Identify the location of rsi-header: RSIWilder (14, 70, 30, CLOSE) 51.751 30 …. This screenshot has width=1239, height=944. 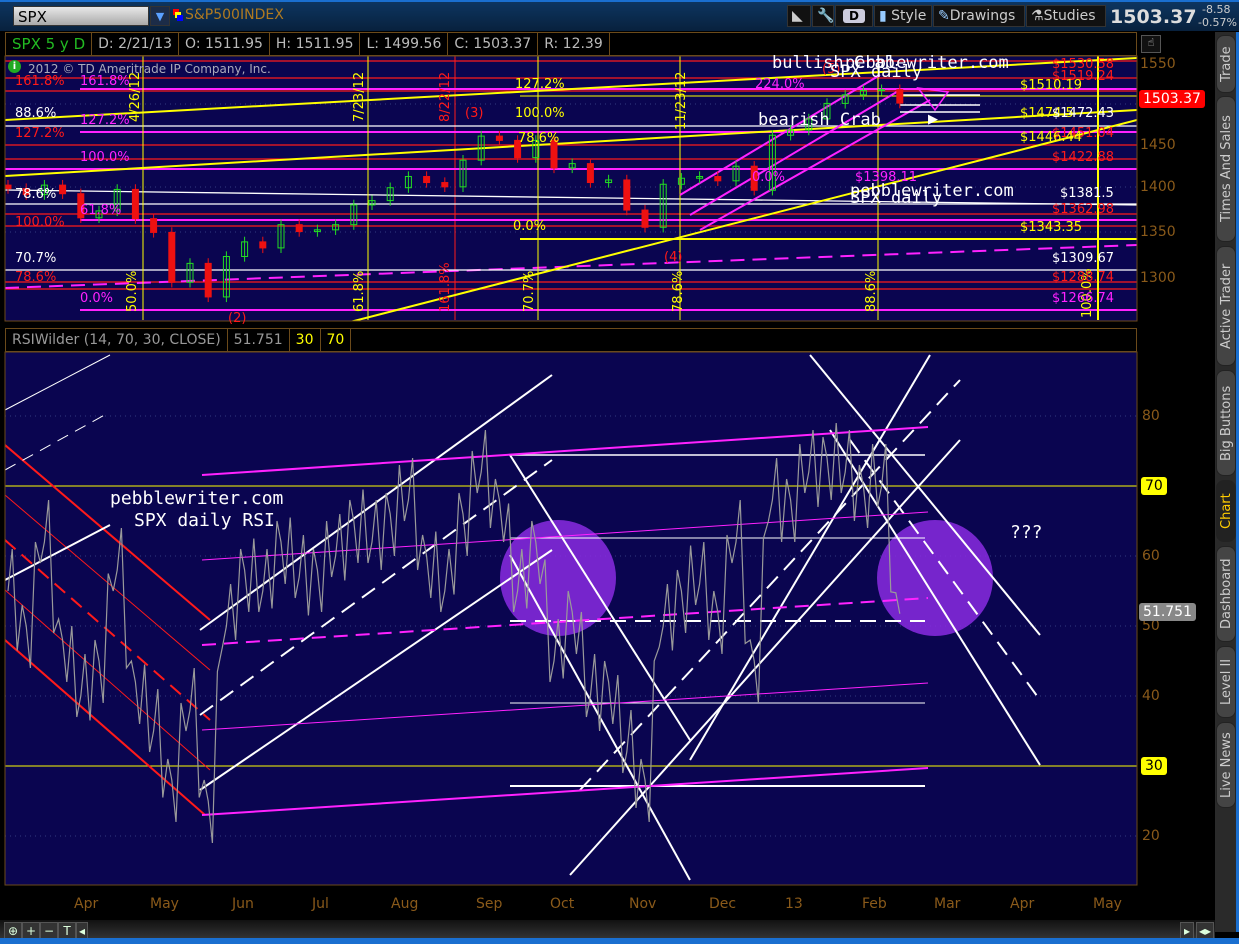
(571, 340).